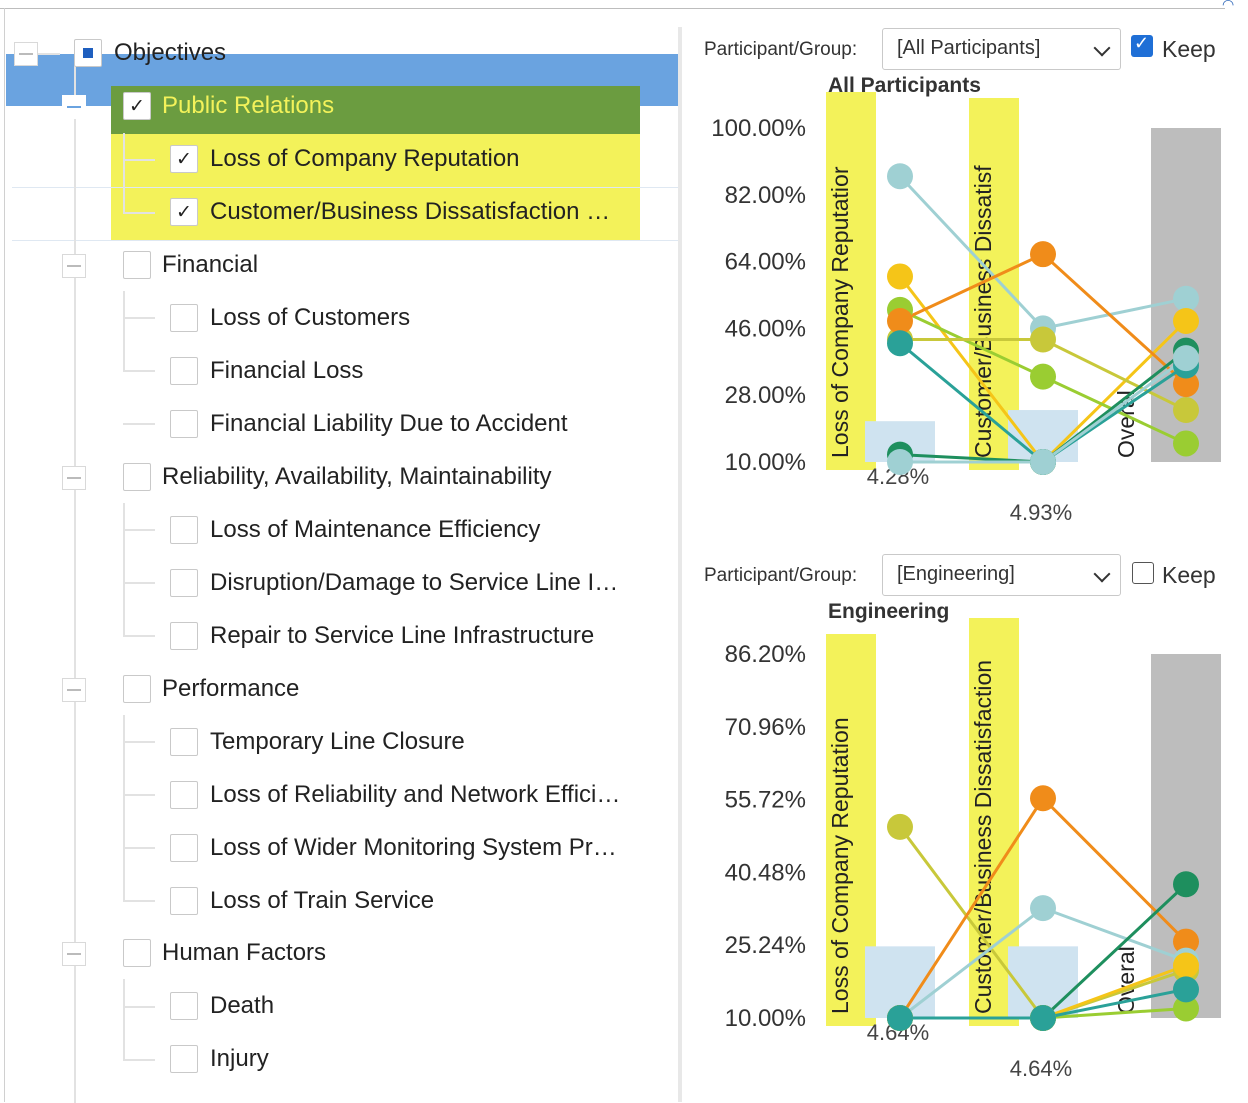 The height and width of the screenshot is (1103, 1248). What do you see at coordinates (612, 8) in the screenshot?
I see `window-top-border` at bounding box center [612, 8].